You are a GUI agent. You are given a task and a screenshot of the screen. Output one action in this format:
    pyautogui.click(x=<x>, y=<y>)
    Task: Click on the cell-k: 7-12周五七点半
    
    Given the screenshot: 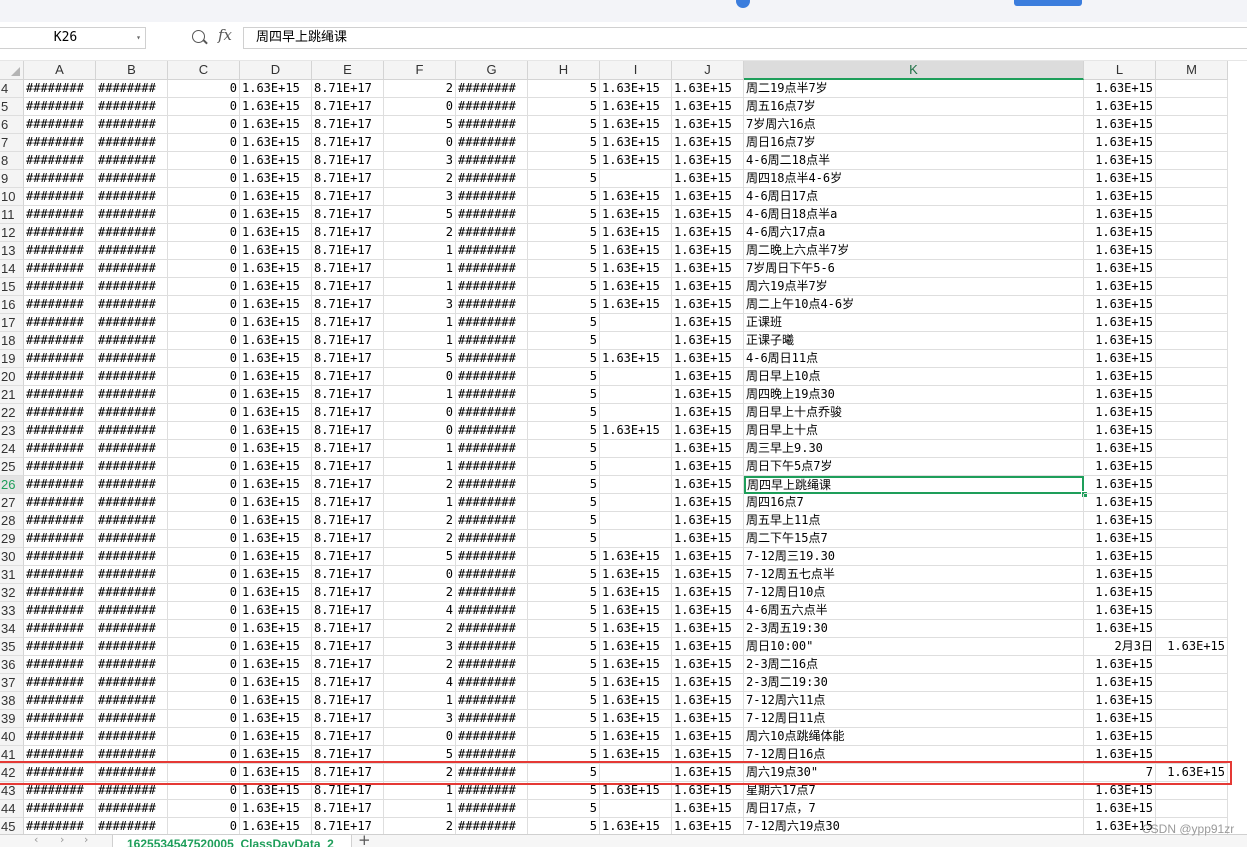 What is the action you would take?
    pyautogui.click(x=914, y=575)
    